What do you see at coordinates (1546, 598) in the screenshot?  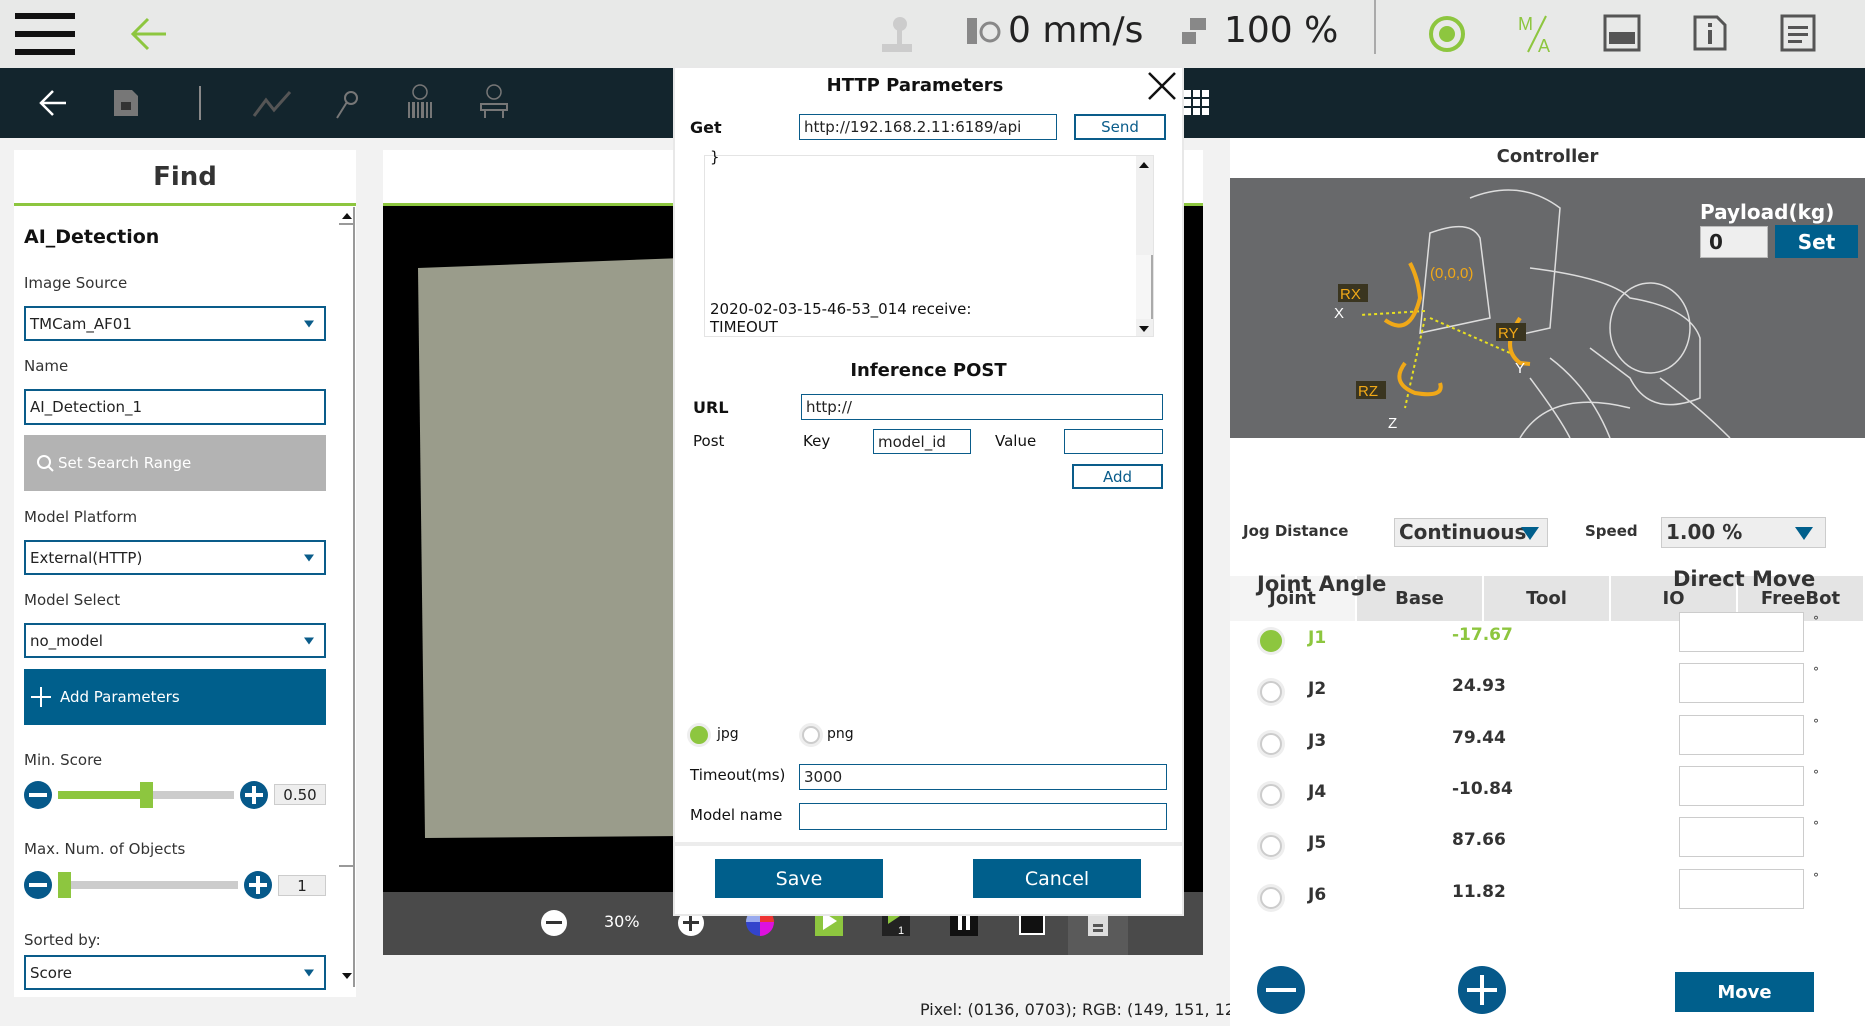 I see `tab-tool: Tool` at bounding box center [1546, 598].